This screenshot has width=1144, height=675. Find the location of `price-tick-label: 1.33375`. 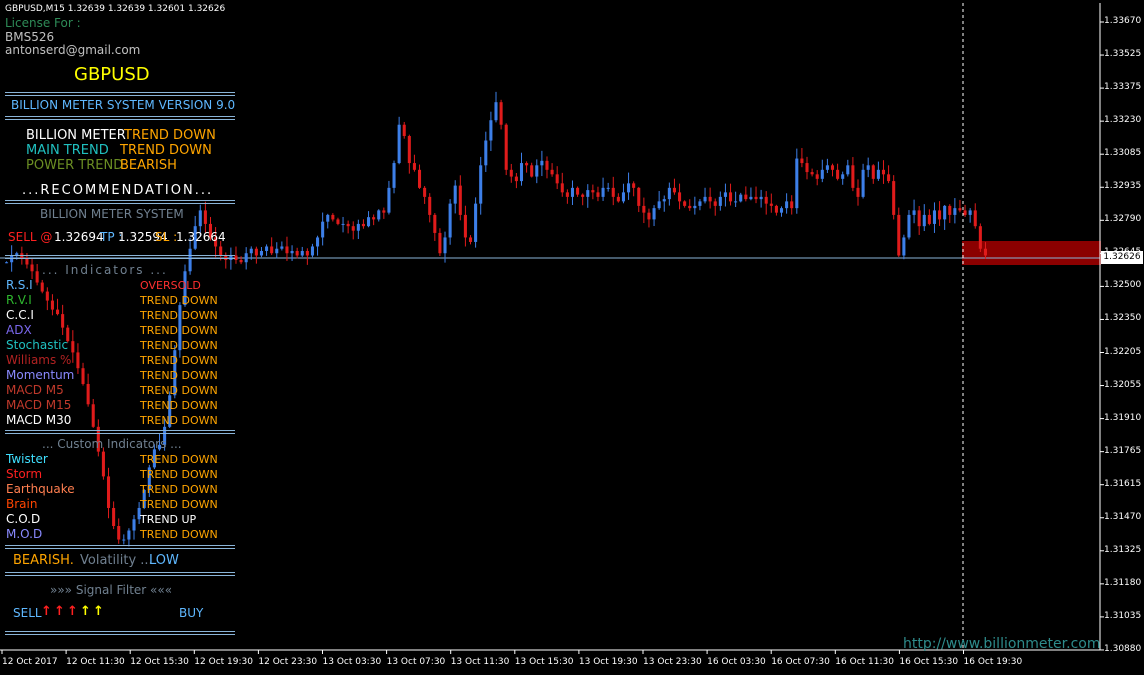

price-tick-label: 1.33375 is located at coordinates (1123, 87).